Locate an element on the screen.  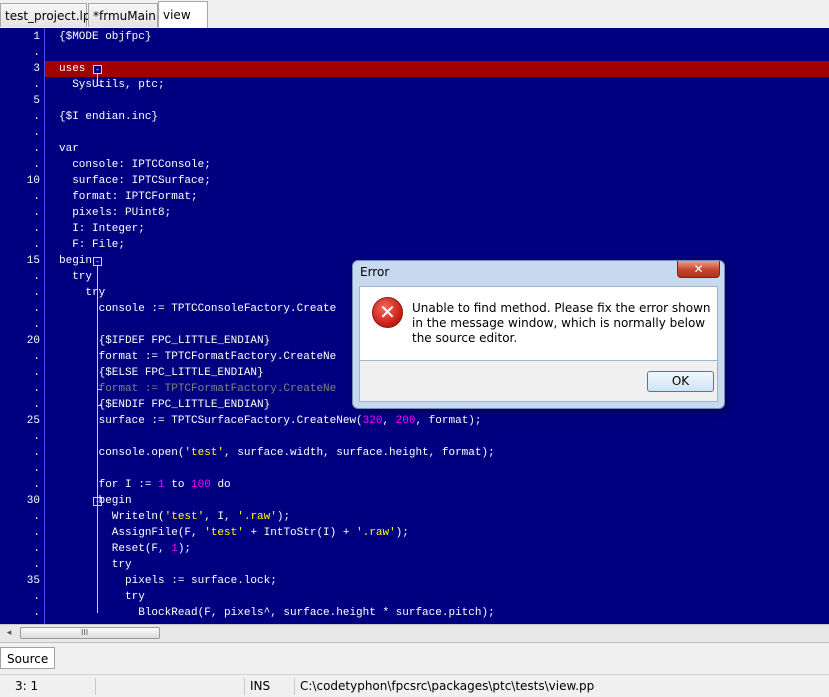
code-line: I: Integer; is located at coordinates (102, 229).